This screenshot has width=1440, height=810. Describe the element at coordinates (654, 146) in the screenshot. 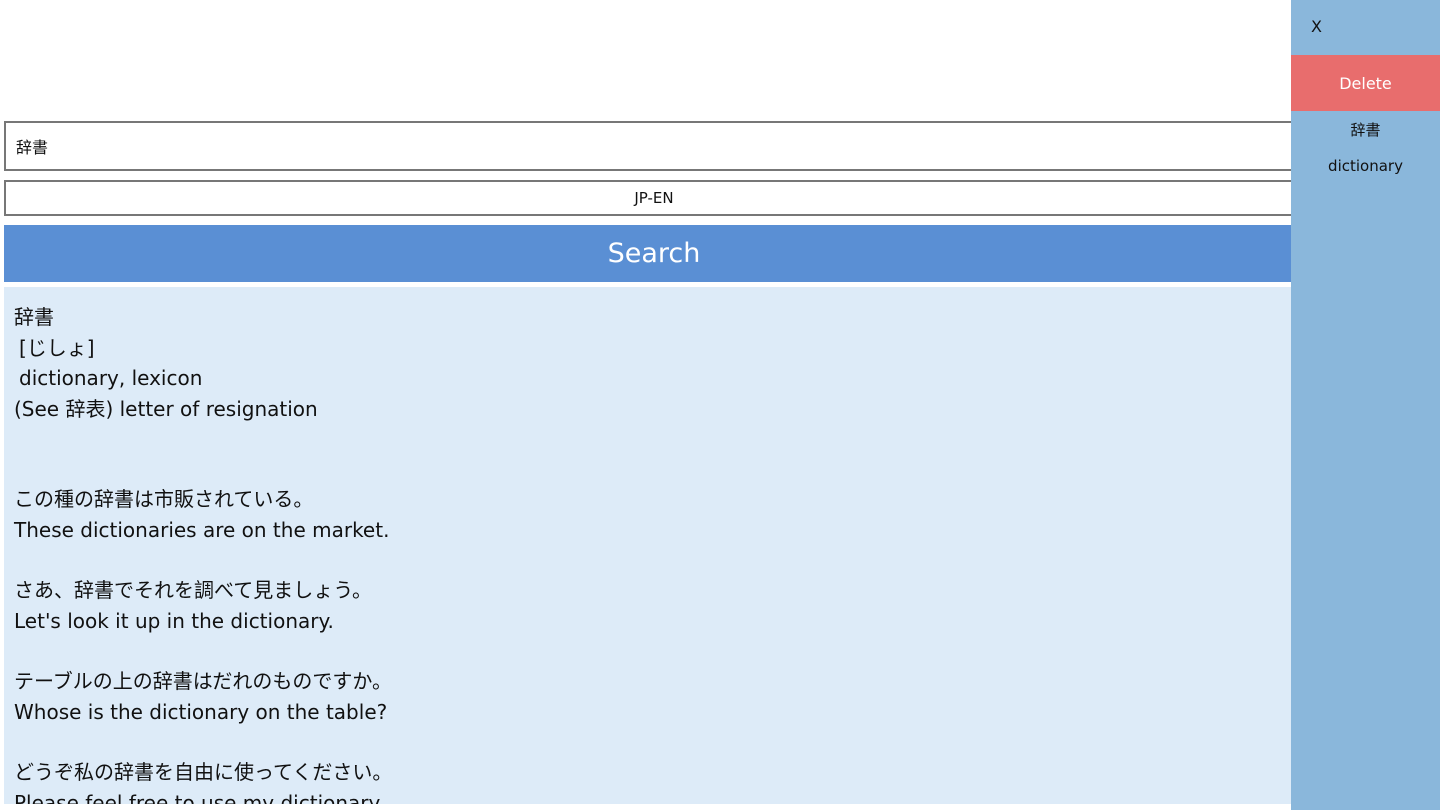

I see `search-input` at that location.